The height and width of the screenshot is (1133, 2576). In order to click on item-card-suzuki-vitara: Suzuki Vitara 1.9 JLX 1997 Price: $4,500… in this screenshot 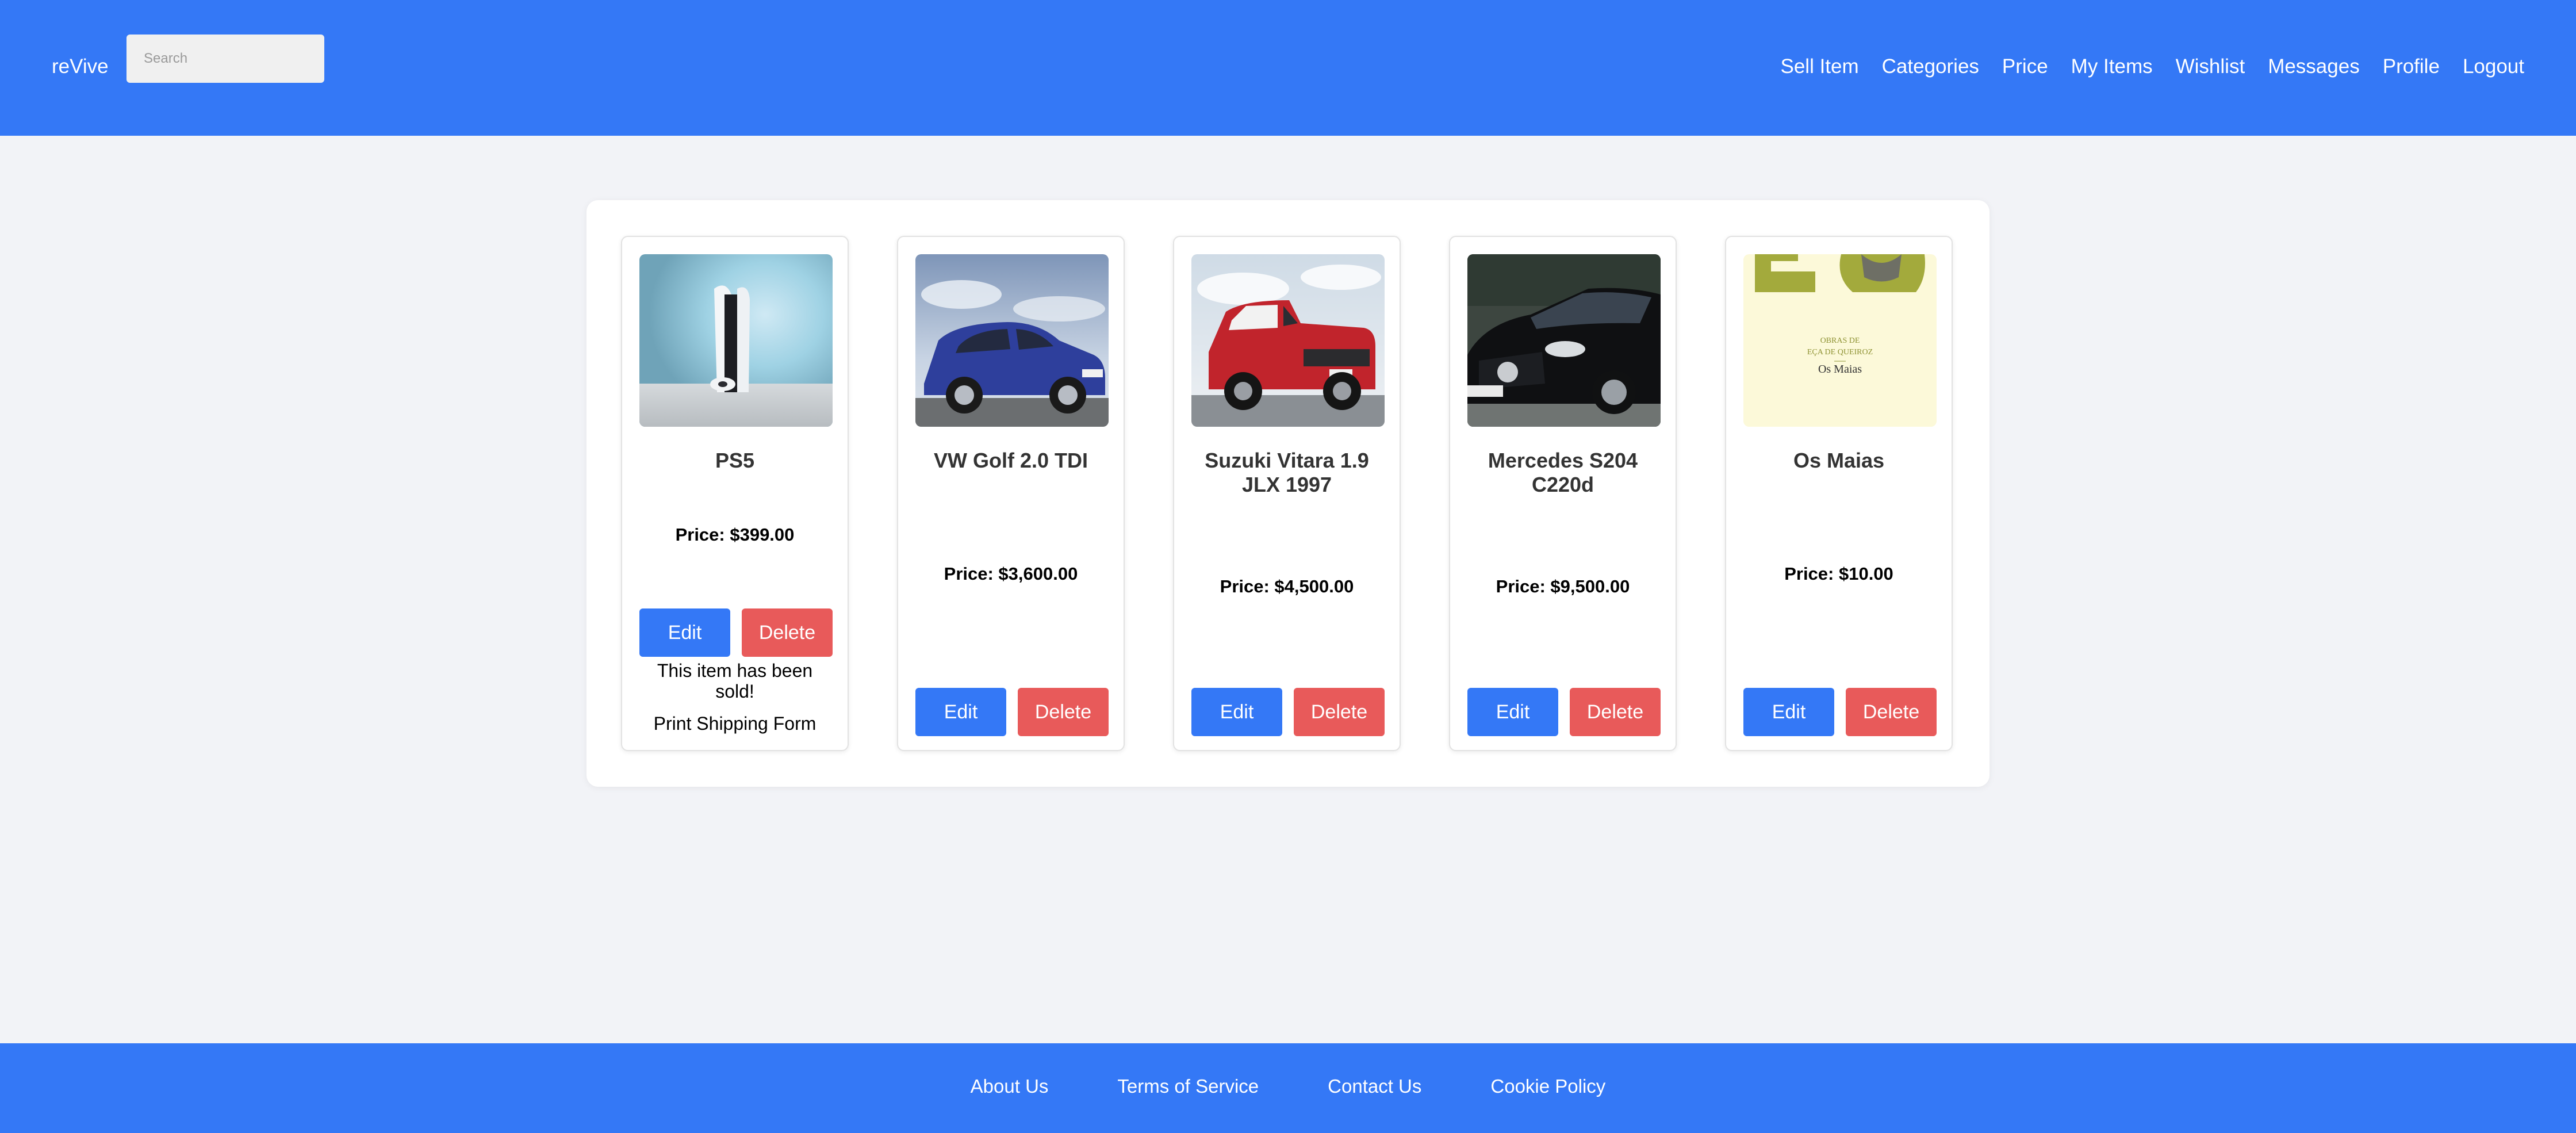, I will do `click(1287, 493)`.